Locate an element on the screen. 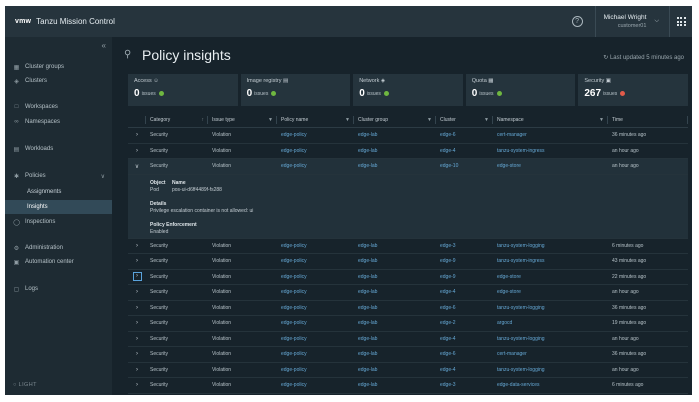 The width and height of the screenshot is (699, 402). cell-cluster: edge-3 is located at coordinates (464, 246).